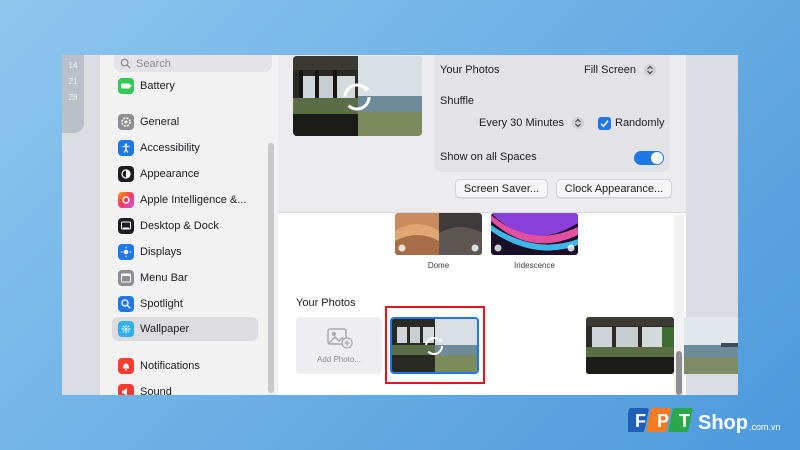 This screenshot has height=450, width=800. Describe the element at coordinates (156, 390) in the screenshot. I see `sidebar-item-label: Sound` at that location.